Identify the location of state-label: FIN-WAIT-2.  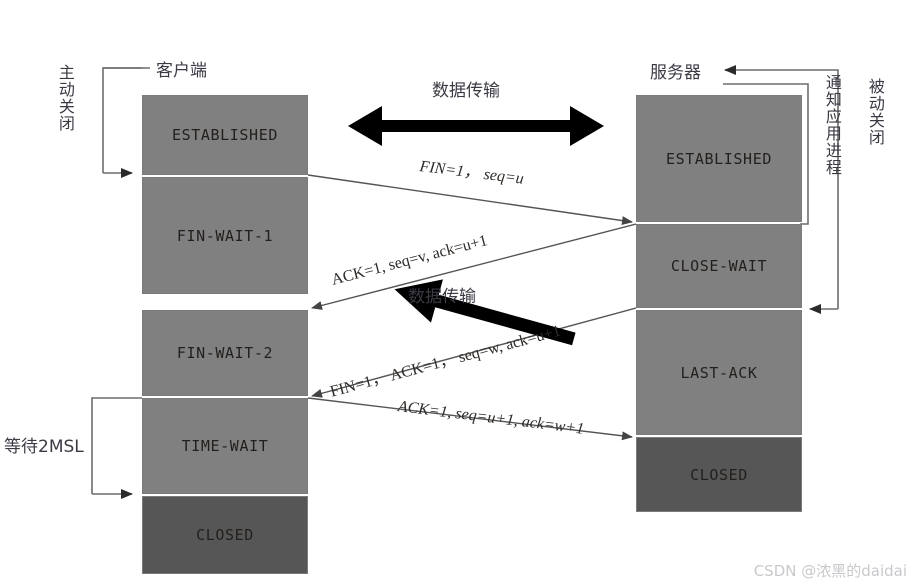
(225, 353).